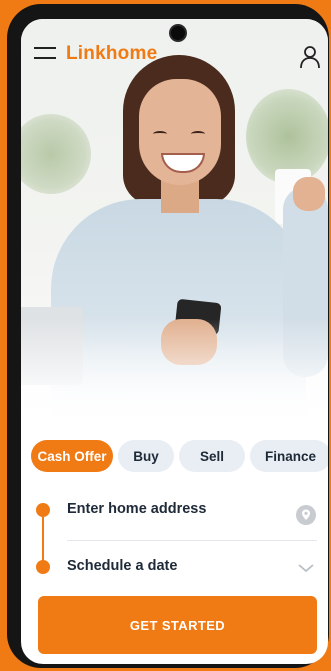  Describe the element at coordinates (310, 57) in the screenshot. I see `user-icon` at that location.